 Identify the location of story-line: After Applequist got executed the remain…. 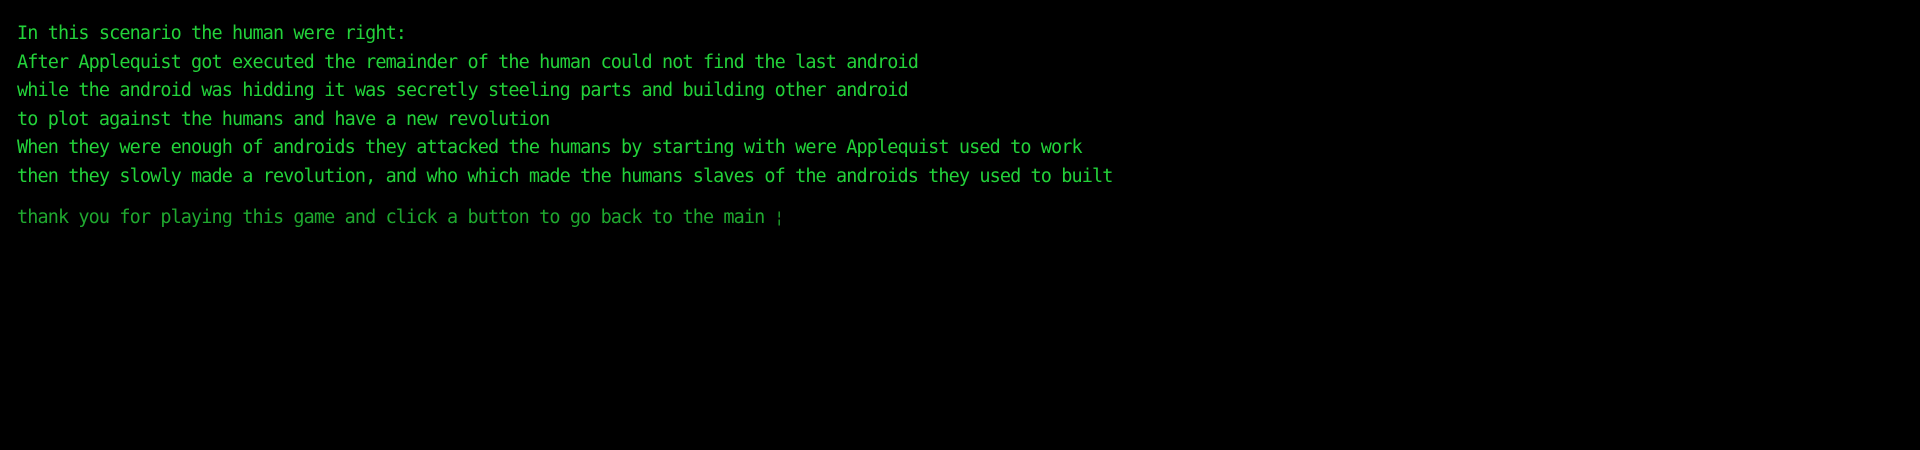
(468, 62).